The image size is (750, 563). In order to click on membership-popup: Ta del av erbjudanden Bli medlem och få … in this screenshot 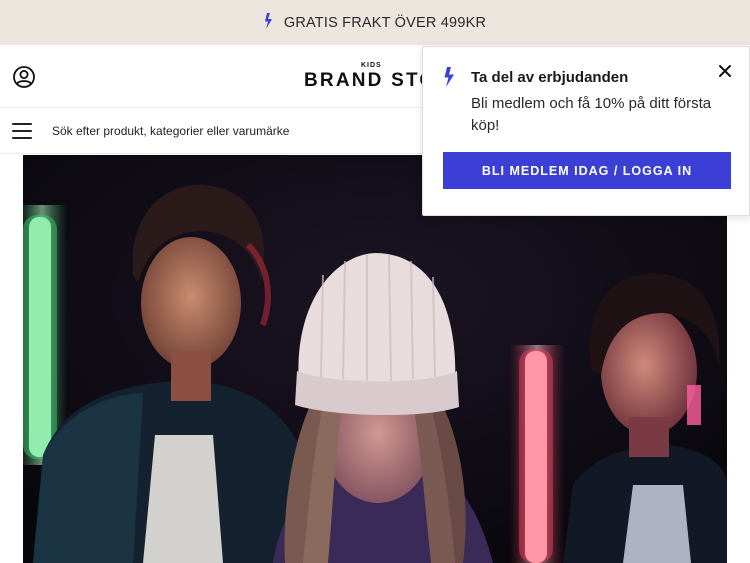, I will do `click(586, 131)`.